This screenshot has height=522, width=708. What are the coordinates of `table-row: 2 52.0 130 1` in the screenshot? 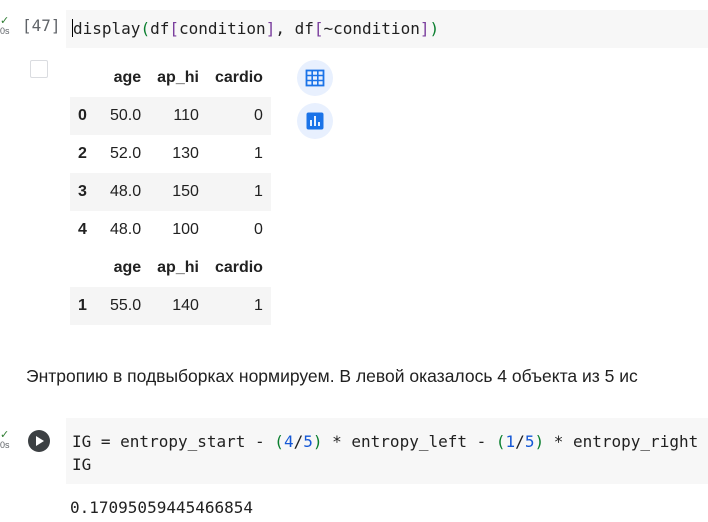 It's located at (170, 154).